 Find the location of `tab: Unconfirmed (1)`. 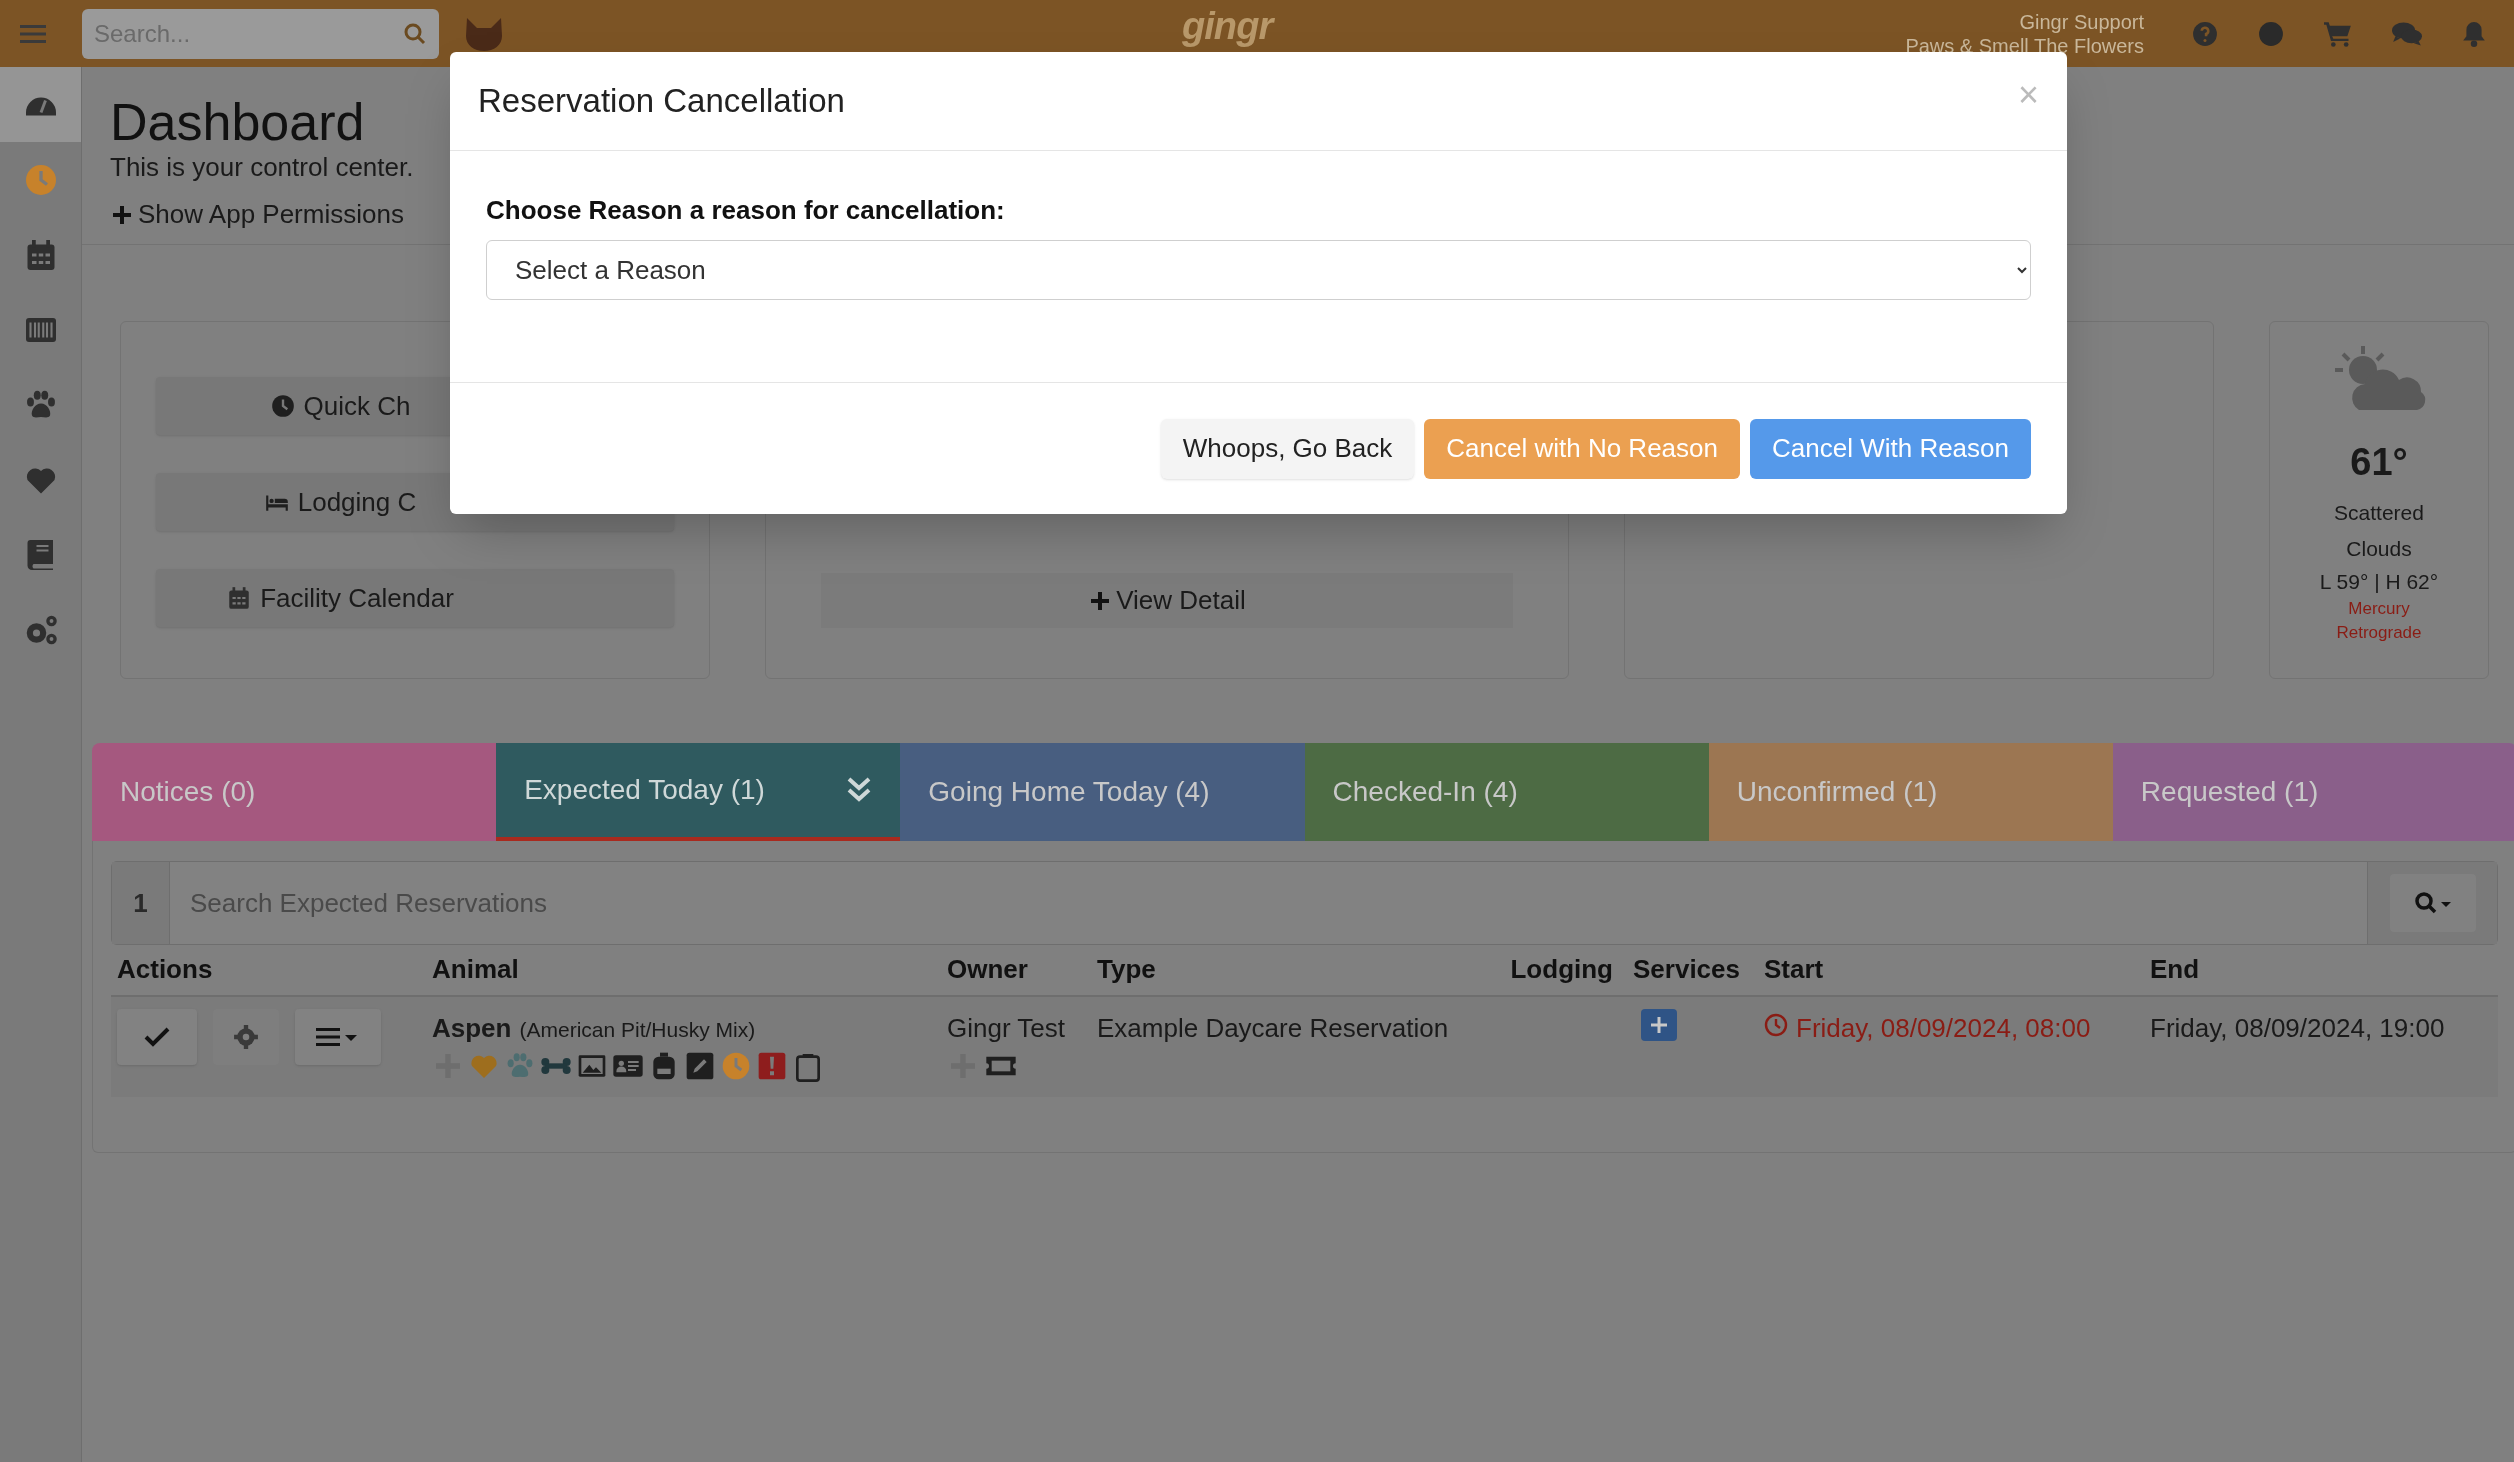

tab: Unconfirmed (1) is located at coordinates (1910, 792).